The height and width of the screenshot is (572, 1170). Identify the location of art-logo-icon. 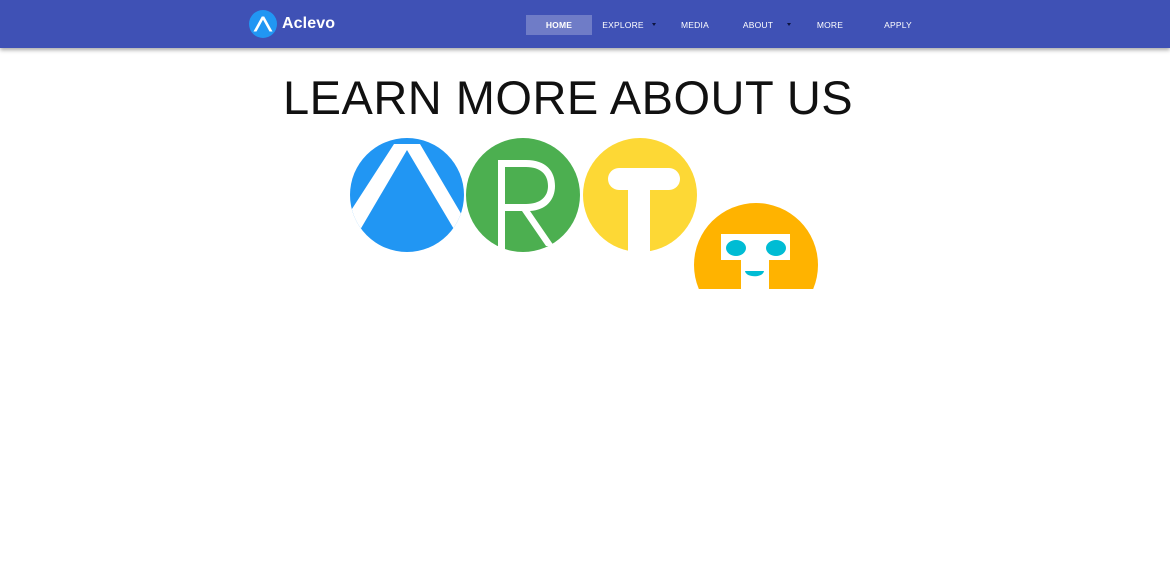
(584, 213).